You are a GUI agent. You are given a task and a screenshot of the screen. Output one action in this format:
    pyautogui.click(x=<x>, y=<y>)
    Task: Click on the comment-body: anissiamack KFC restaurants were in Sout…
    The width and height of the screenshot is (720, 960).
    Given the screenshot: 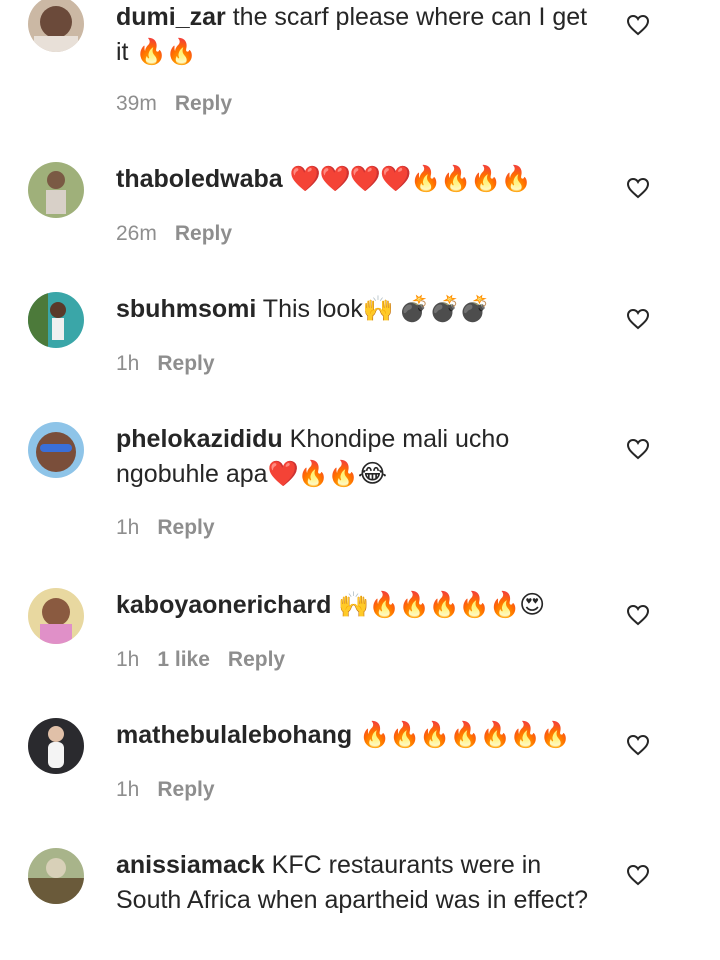 What is the action you would take?
    pyautogui.click(x=356, y=883)
    